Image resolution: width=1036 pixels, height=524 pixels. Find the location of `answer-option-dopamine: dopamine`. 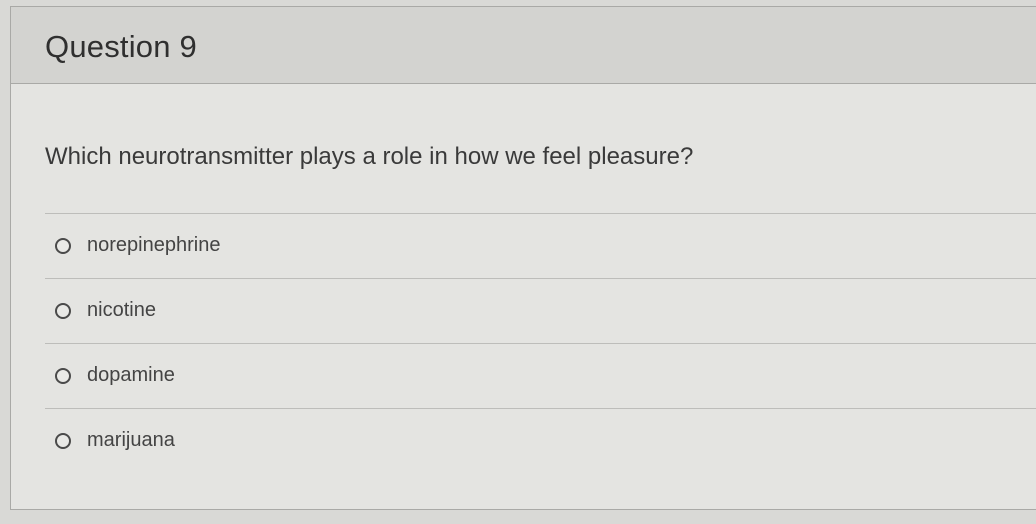

answer-option-dopamine: dopamine is located at coordinates (540, 375).